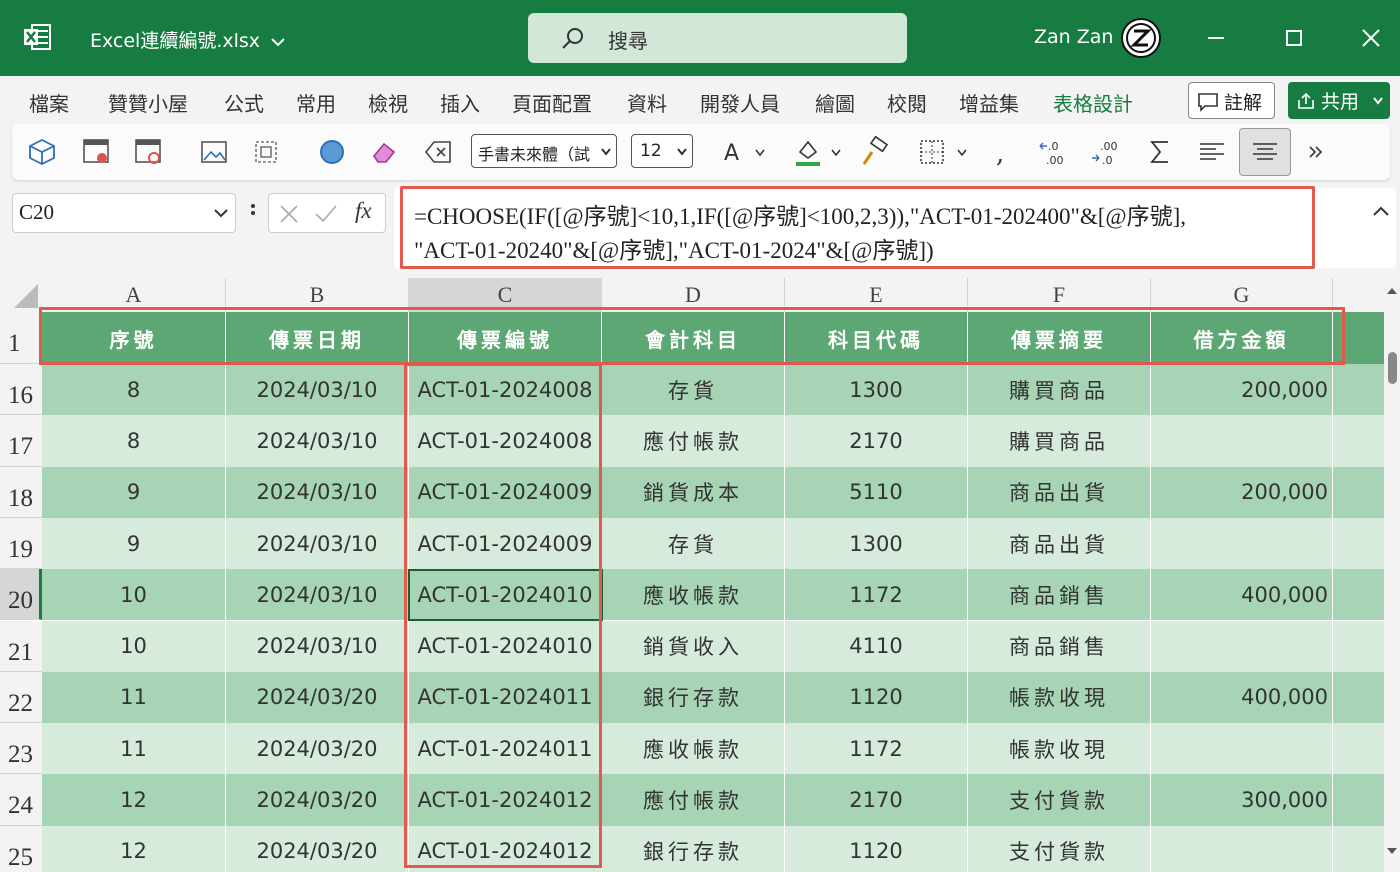 The height and width of the screenshot is (872, 1400). I want to click on row-header: 1, so click(21, 338).